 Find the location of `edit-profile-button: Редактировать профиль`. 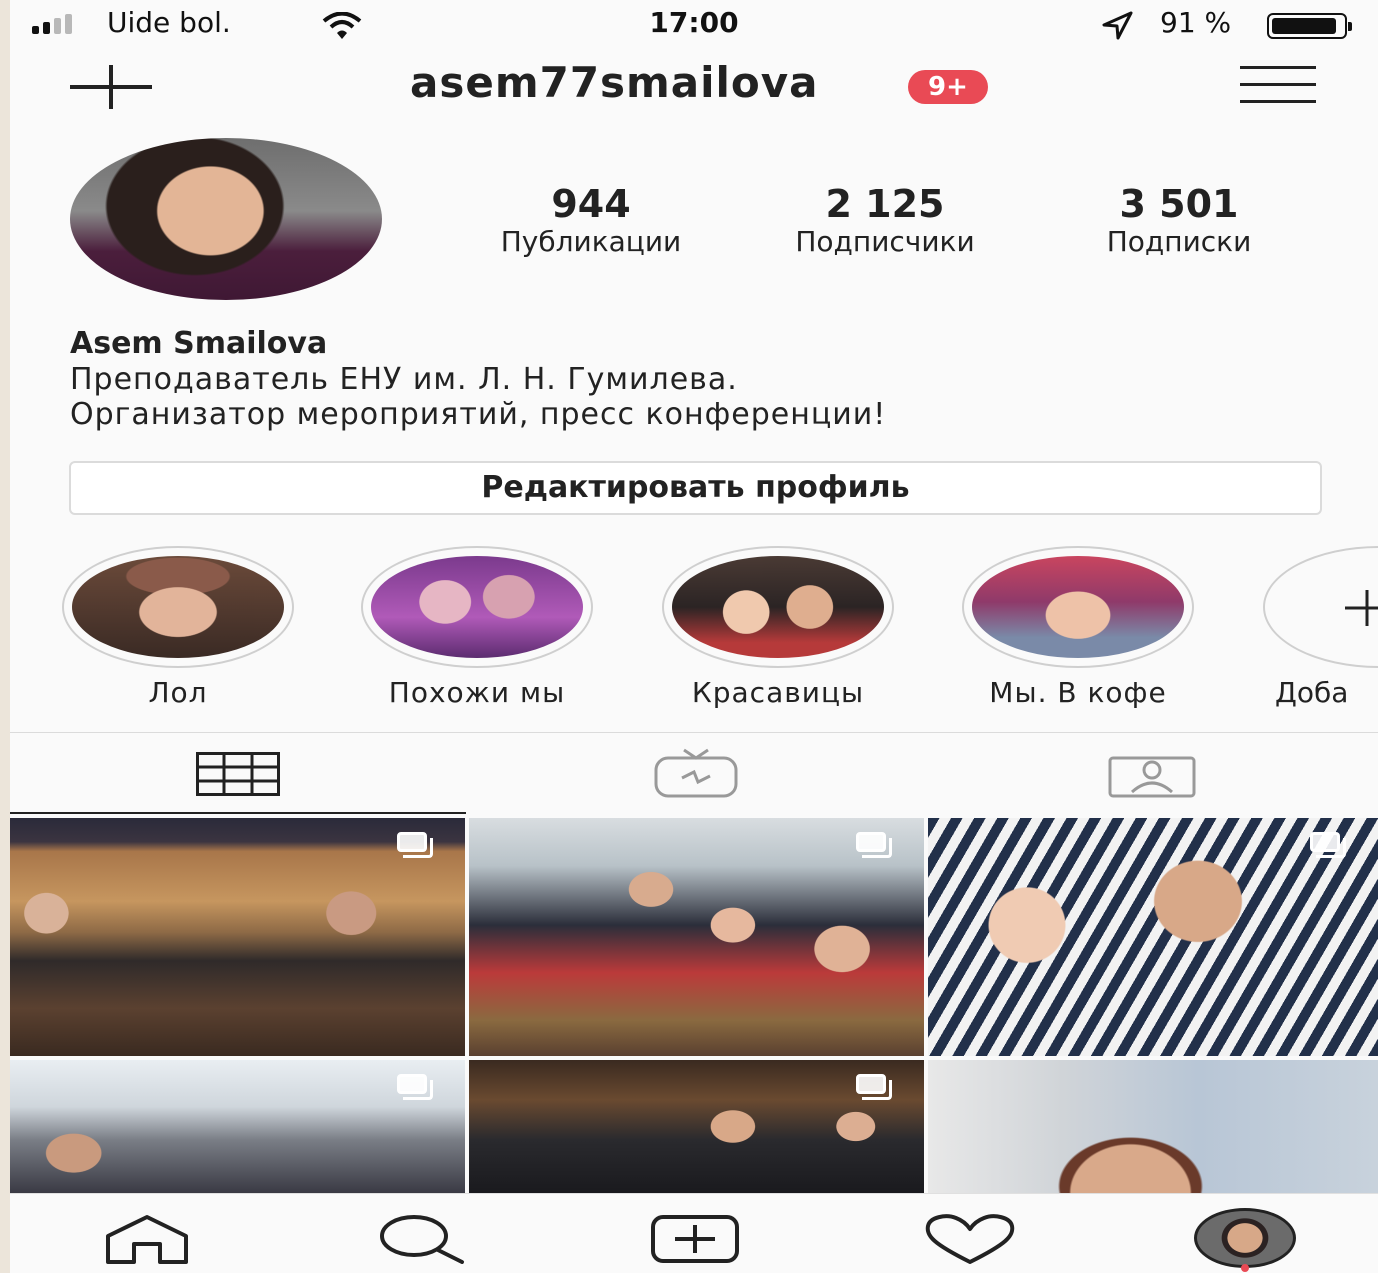

edit-profile-button: Редактировать профиль is located at coordinates (695, 488).